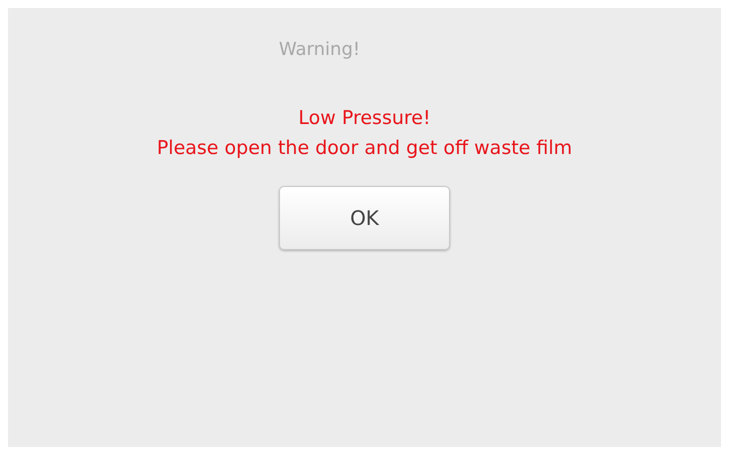  I want to click on dialog-title: Warning!, so click(319, 50).